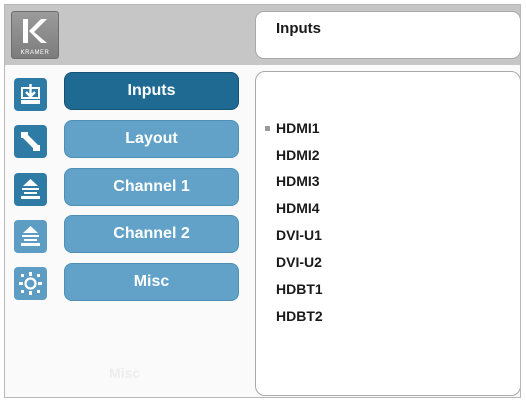  I want to click on channel-2-icon, so click(30, 236).